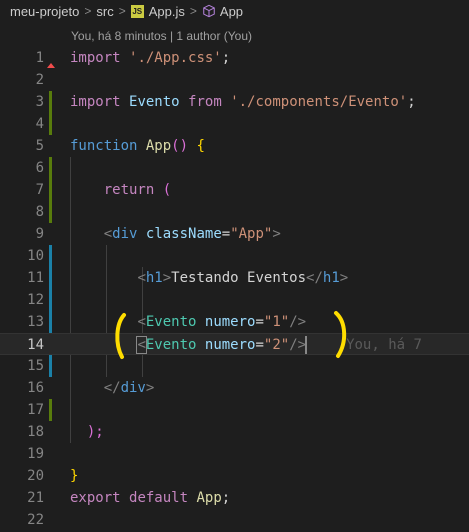  What do you see at coordinates (35, 454) in the screenshot?
I see `line-number: 19` at bounding box center [35, 454].